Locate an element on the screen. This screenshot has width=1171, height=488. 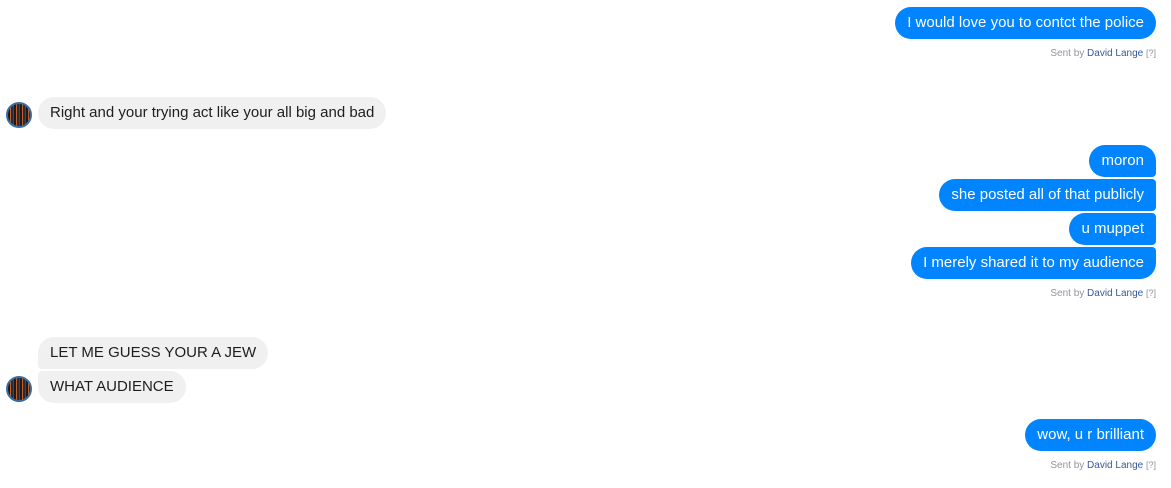
outgoing-message-bubble: I merely shared it to my audience is located at coordinates (1033, 263).